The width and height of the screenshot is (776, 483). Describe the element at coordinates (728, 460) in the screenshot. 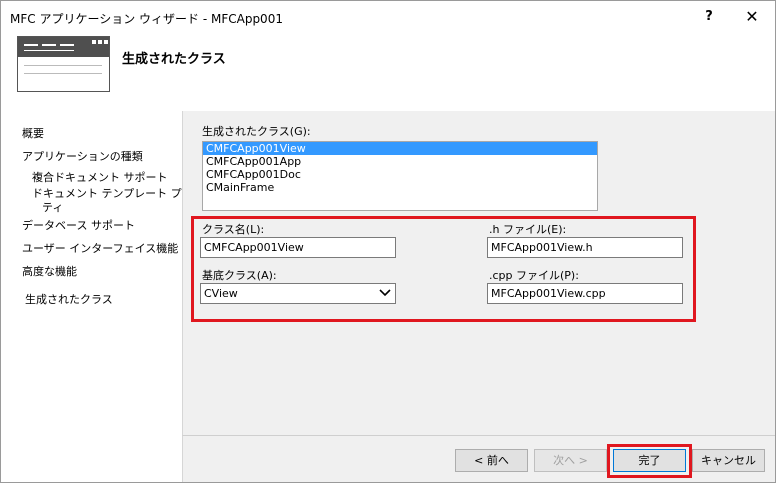

I see `cancel-button: キャンセル` at that location.